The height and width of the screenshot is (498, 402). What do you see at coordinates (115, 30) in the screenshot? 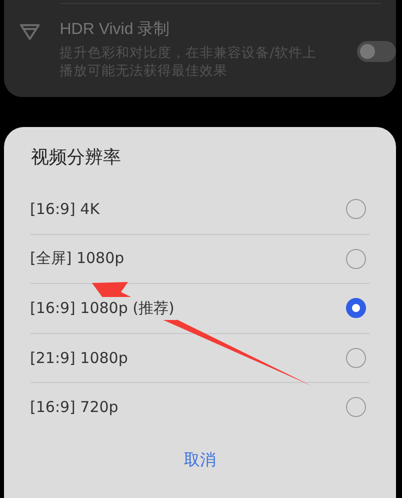
I see `setting-title: HDR Vivid 录制` at bounding box center [115, 30].